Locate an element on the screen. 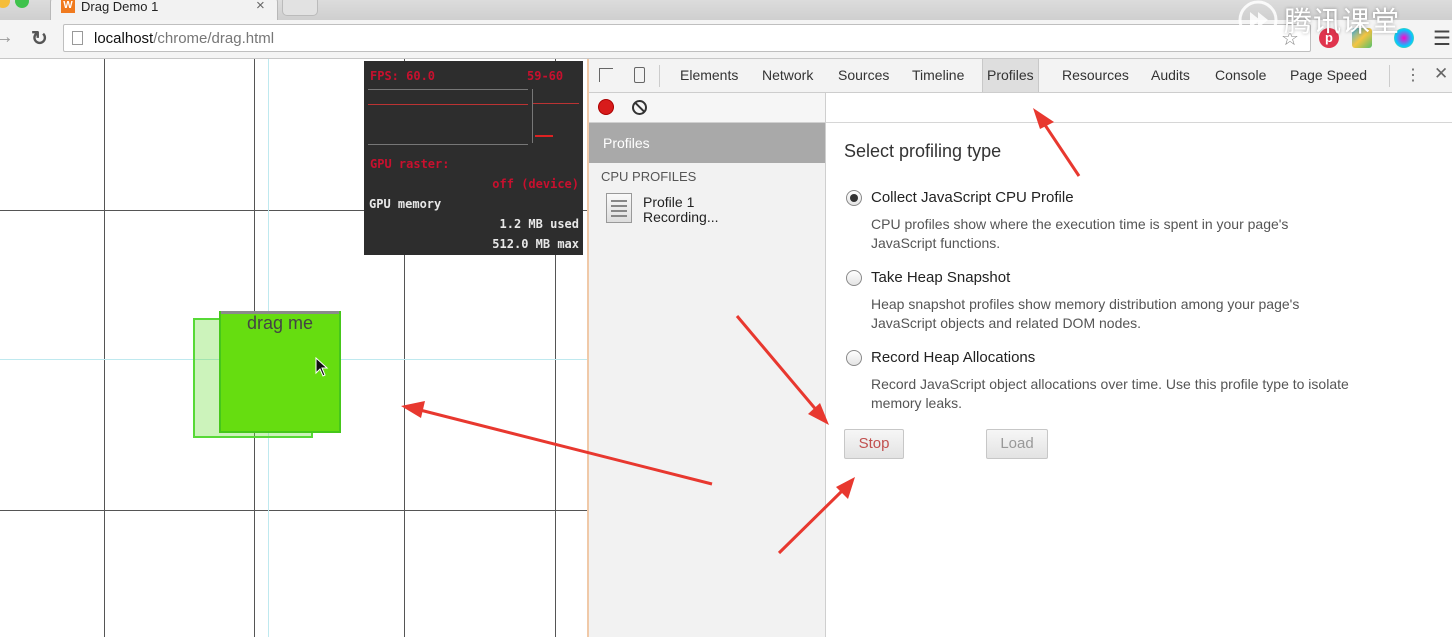  fps-graph is located at coordinates (448, 117).